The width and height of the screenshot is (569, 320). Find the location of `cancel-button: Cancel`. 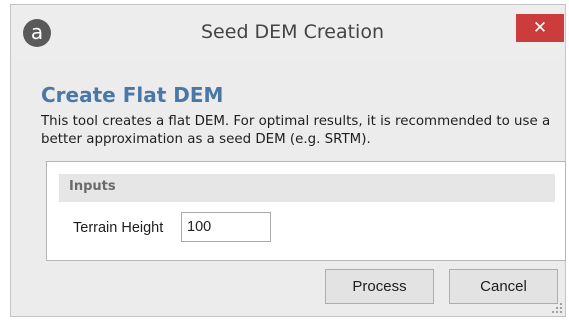

cancel-button: Cancel is located at coordinates (503, 286).